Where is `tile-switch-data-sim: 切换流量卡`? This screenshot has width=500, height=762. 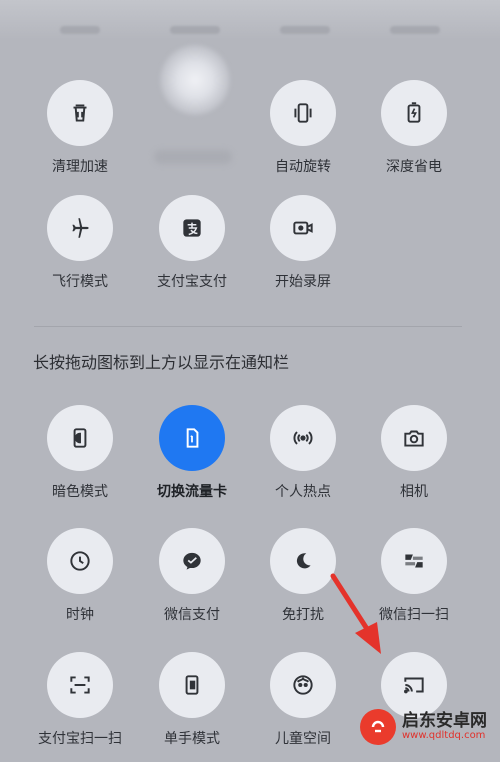 tile-switch-data-sim: 切换流量卡 is located at coordinates (192, 460).